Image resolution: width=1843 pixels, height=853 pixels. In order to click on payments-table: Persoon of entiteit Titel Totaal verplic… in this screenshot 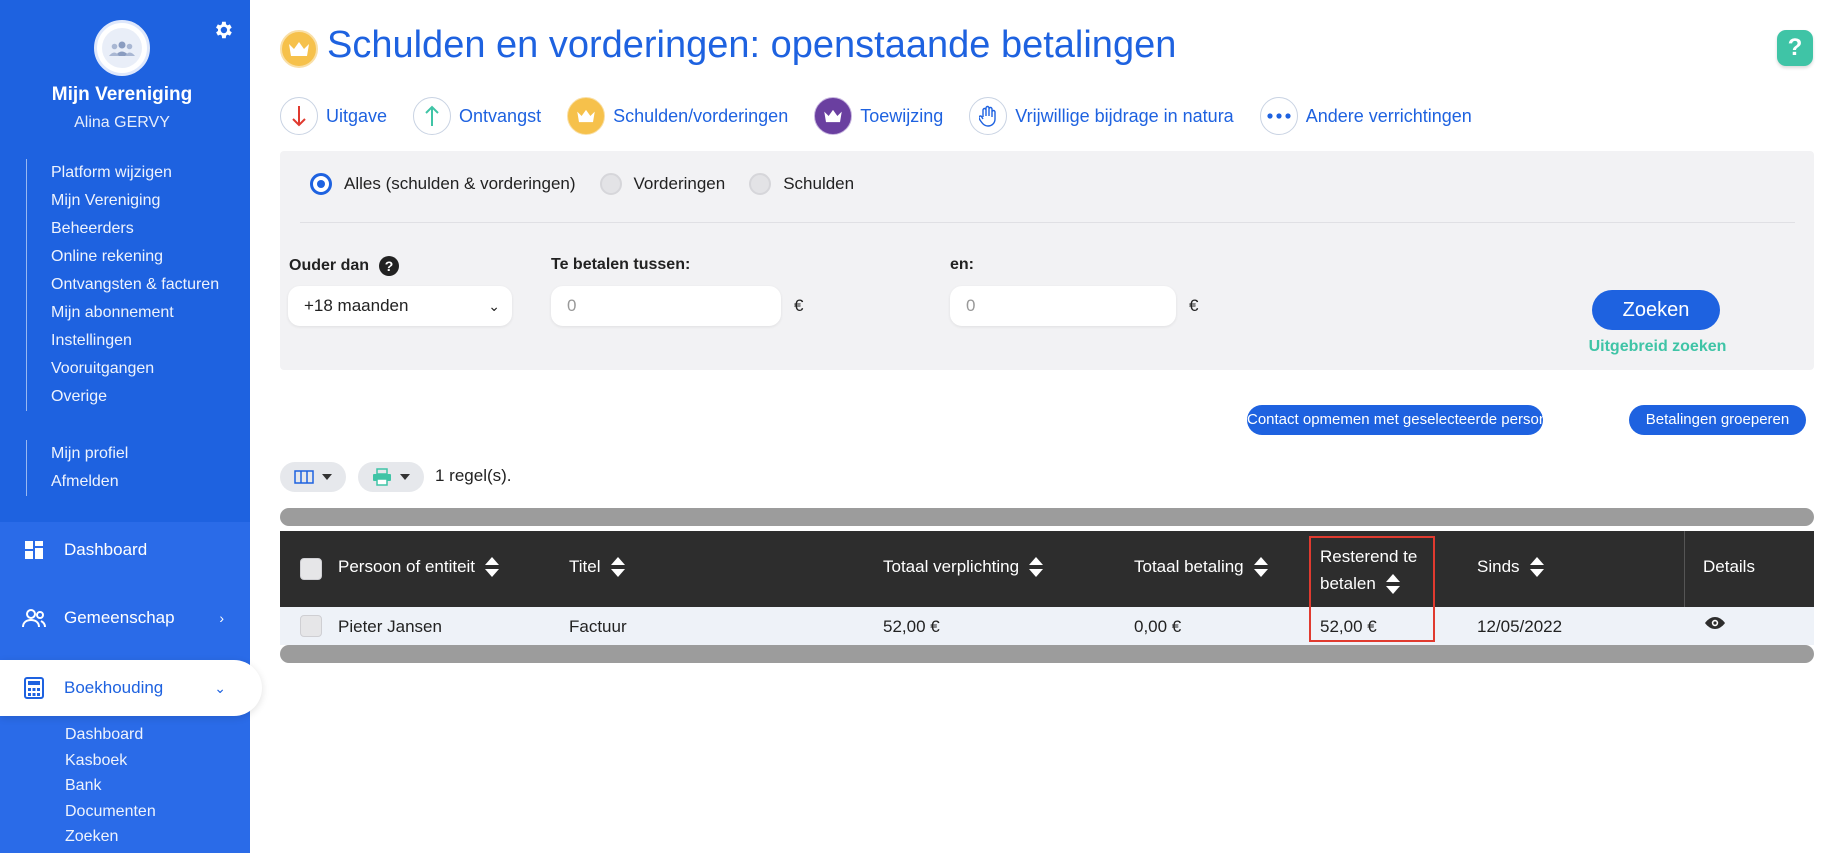, I will do `click(1047, 588)`.